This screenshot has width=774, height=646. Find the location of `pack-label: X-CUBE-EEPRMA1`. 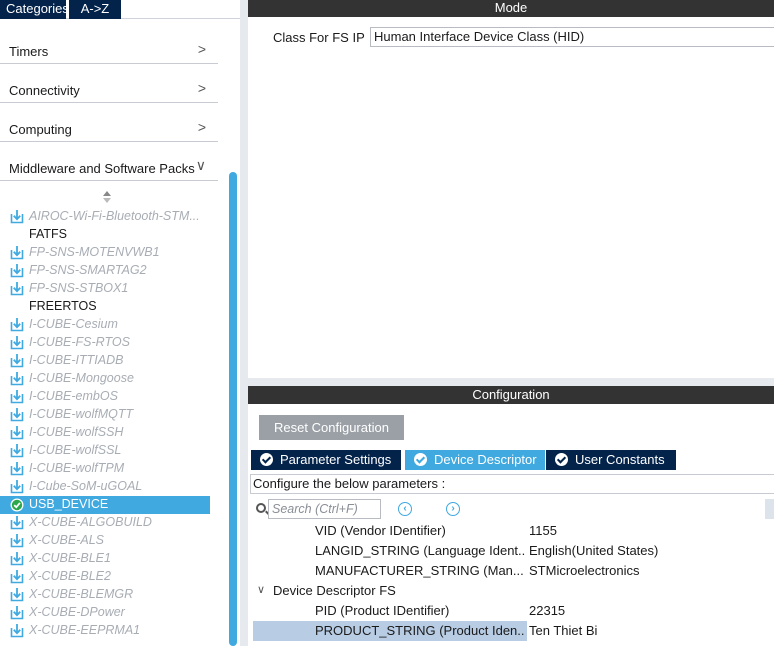

pack-label: X-CUBE-EEPRMA1 is located at coordinates (85, 630).